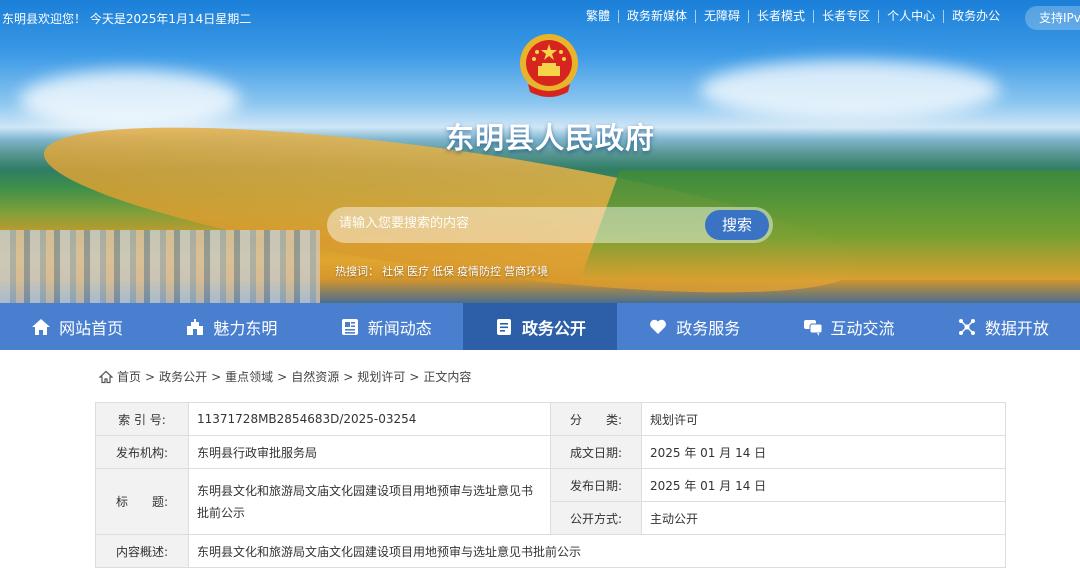 Image resolution: width=1080 pixels, height=587 pixels. Describe the element at coordinates (357, 271) in the screenshot. I see `hot-words-label: 热搜词：` at that location.